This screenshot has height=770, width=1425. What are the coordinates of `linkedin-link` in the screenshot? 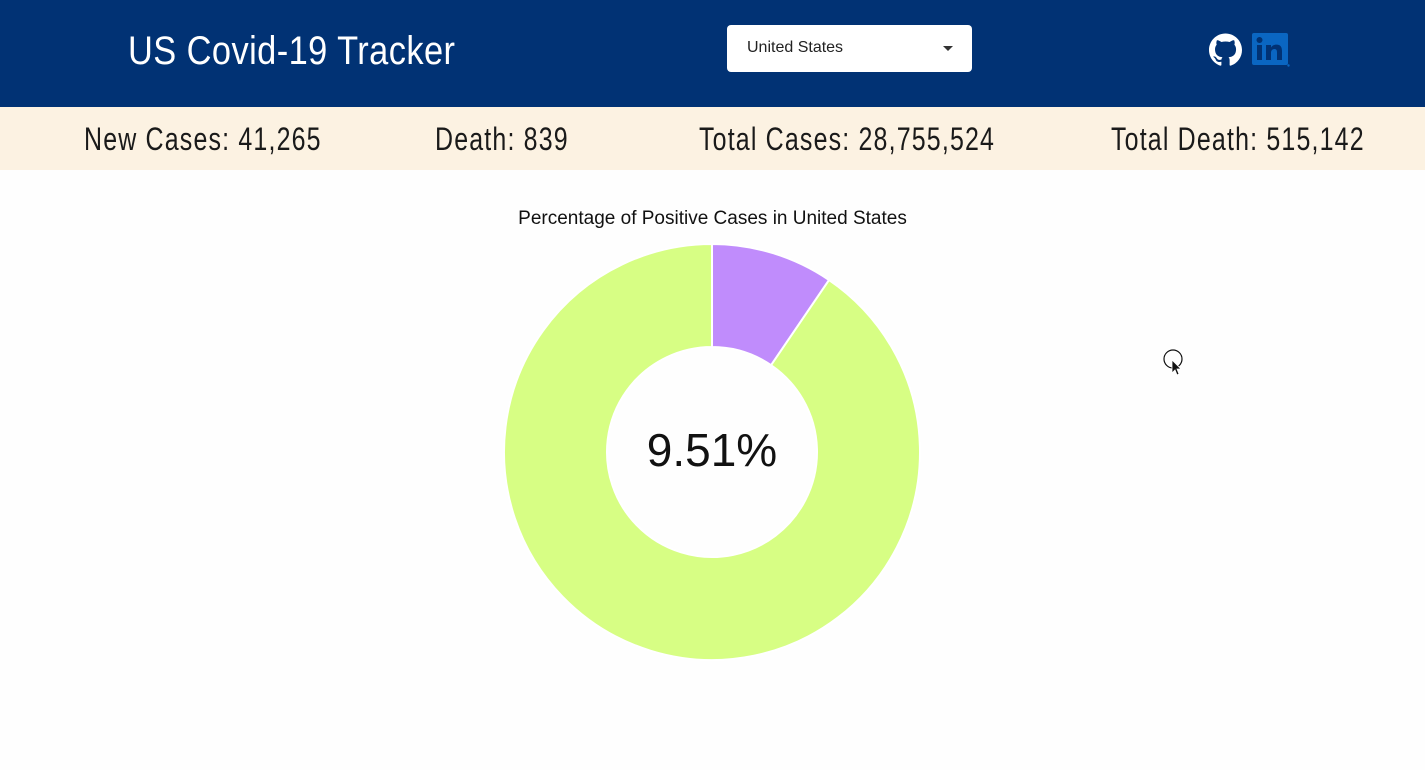 It's located at (1271, 50).